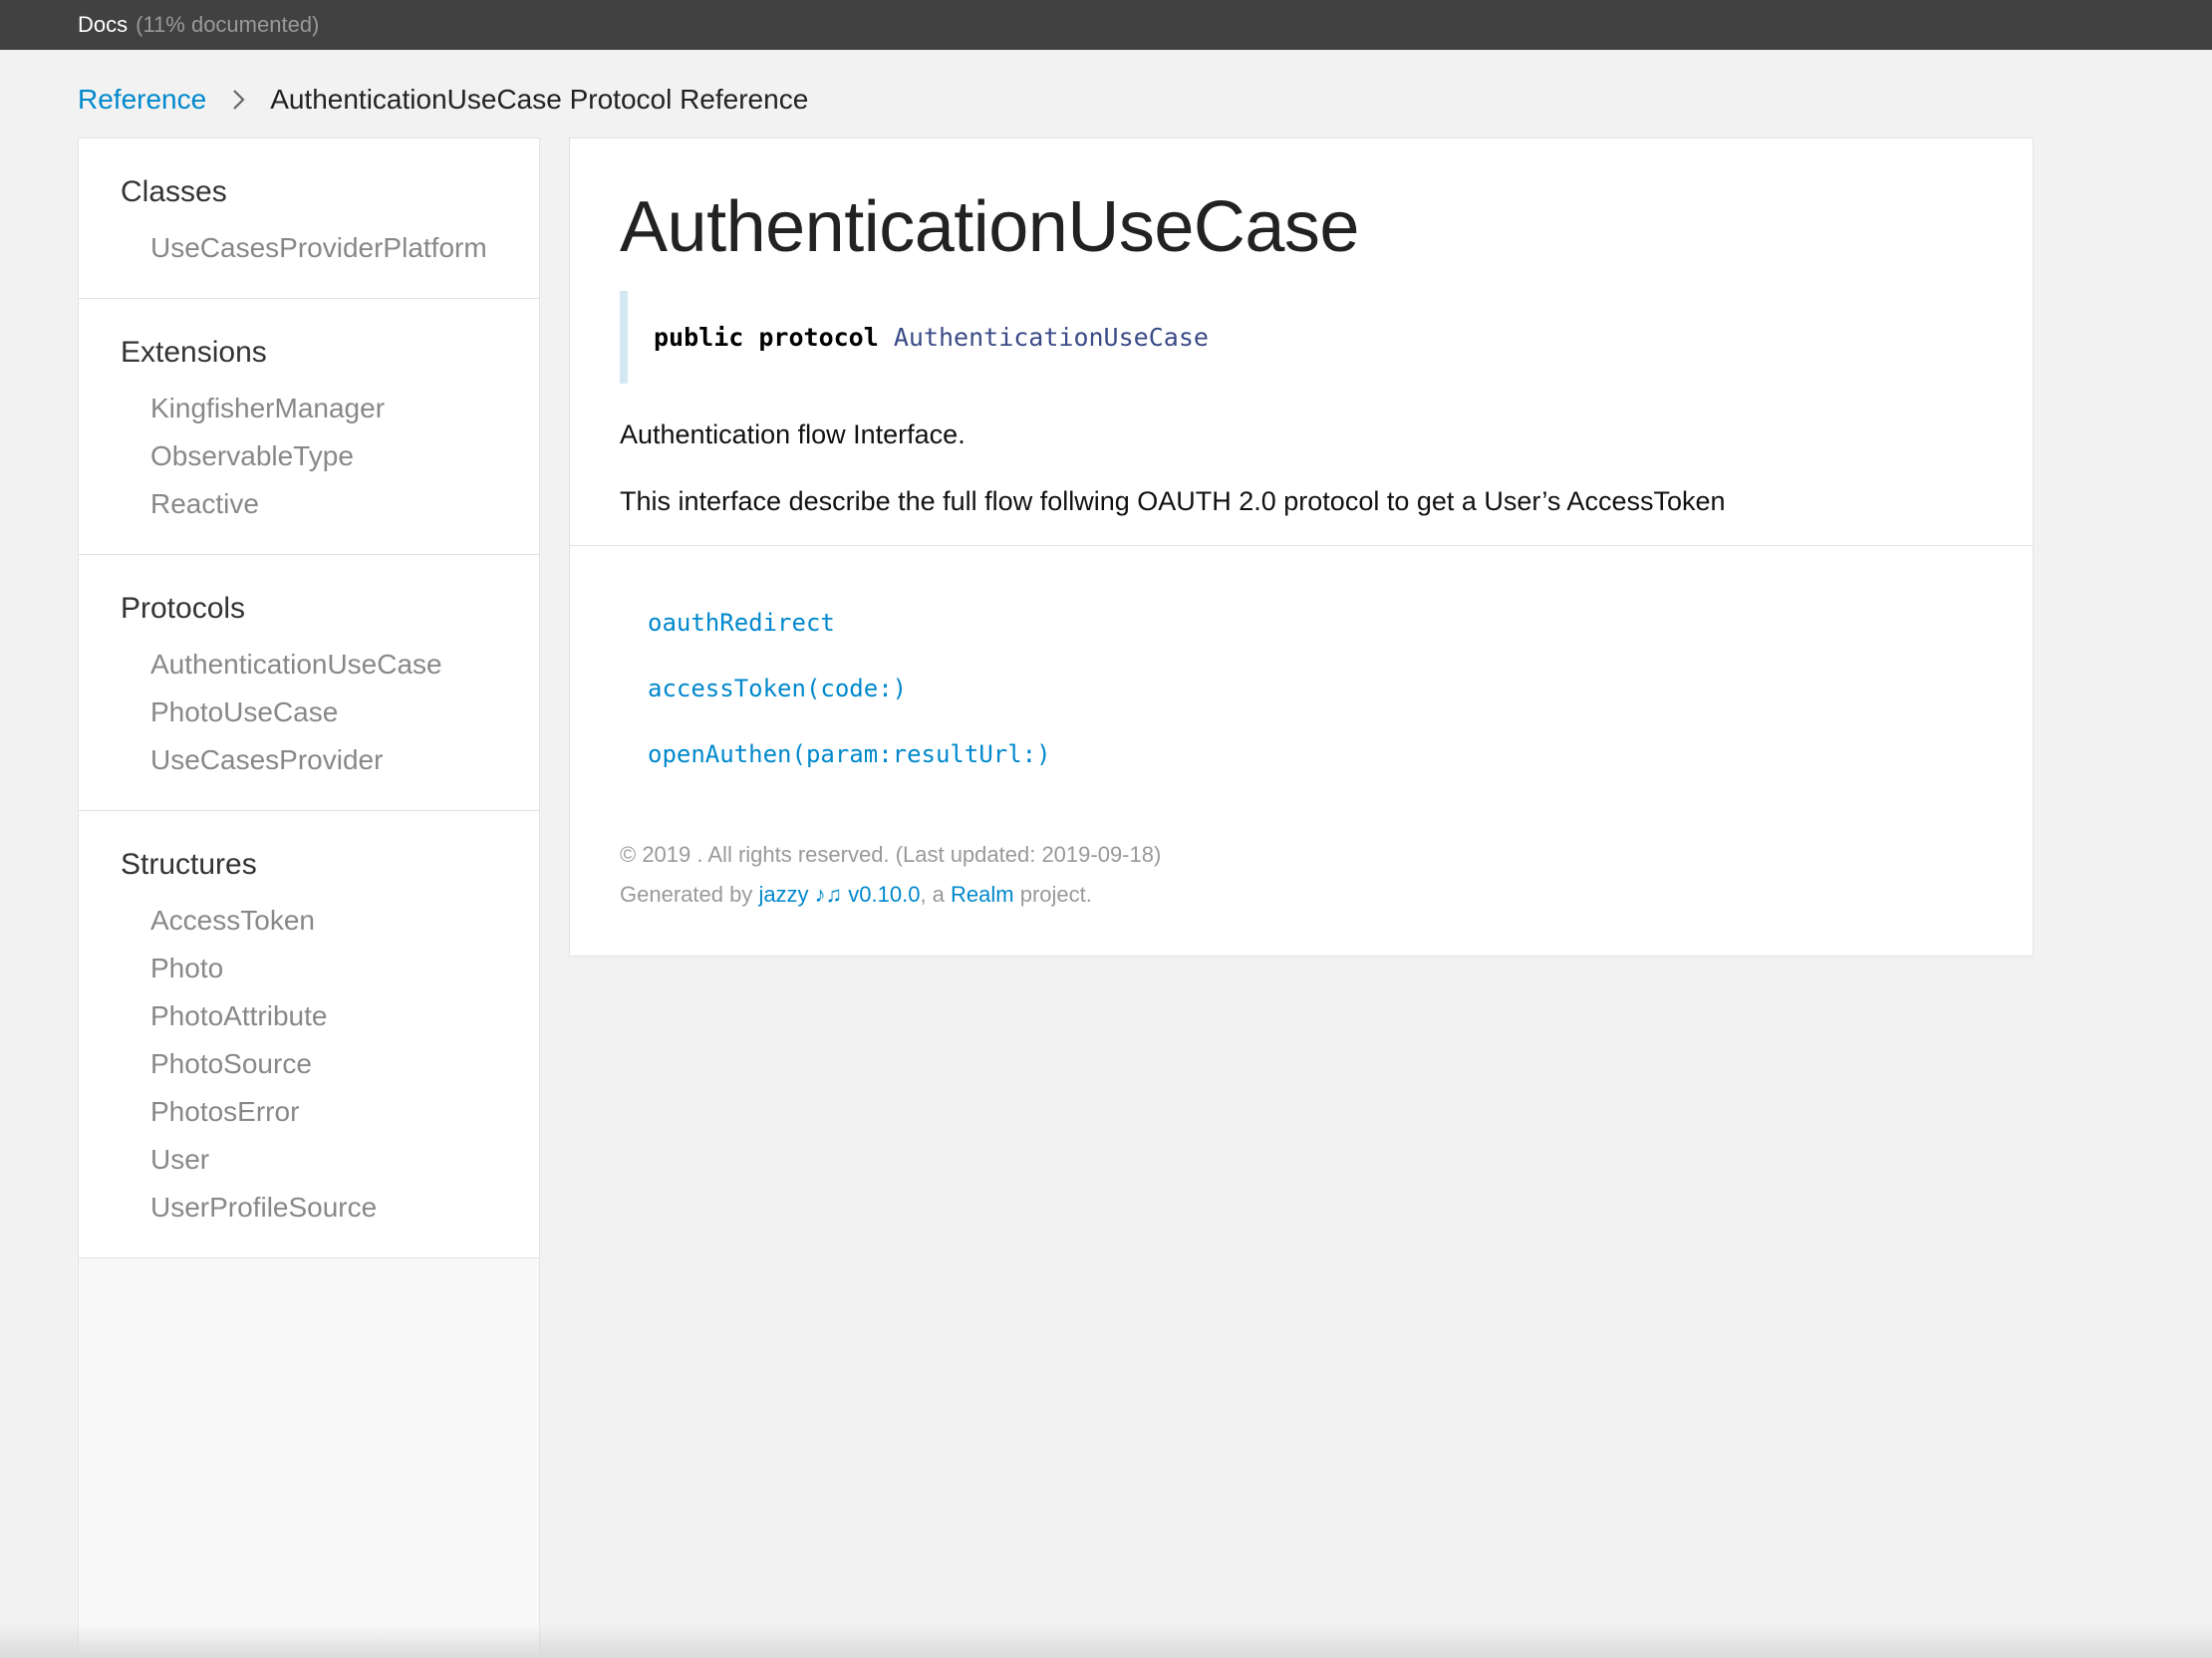 The height and width of the screenshot is (1658, 2212). What do you see at coordinates (330, 921) in the screenshot?
I see `sidebar-item-accesstoken: AccessToken` at bounding box center [330, 921].